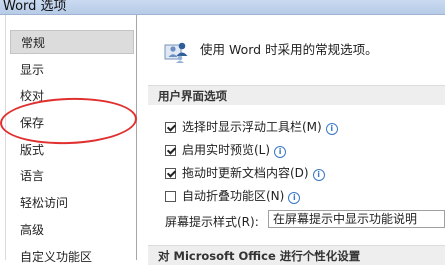 The height and width of the screenshot is (269, 445). Describe the element at coordinates (296, 95) in the screenshot. I see `section-header-ui-options: 用户界面选项` at that location.